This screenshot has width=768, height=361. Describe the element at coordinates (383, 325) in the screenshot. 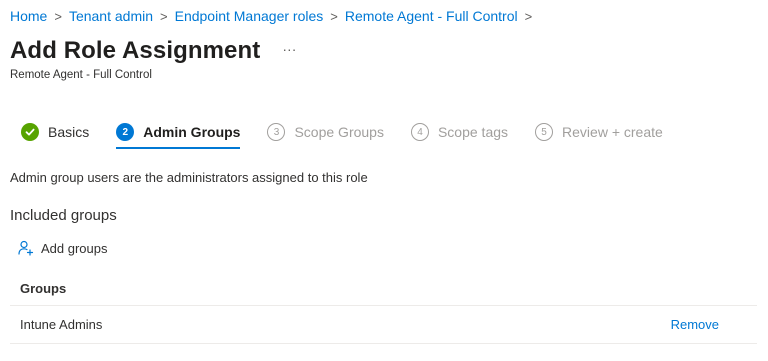

I see `table-row: Intune Admins Remove` at that location.